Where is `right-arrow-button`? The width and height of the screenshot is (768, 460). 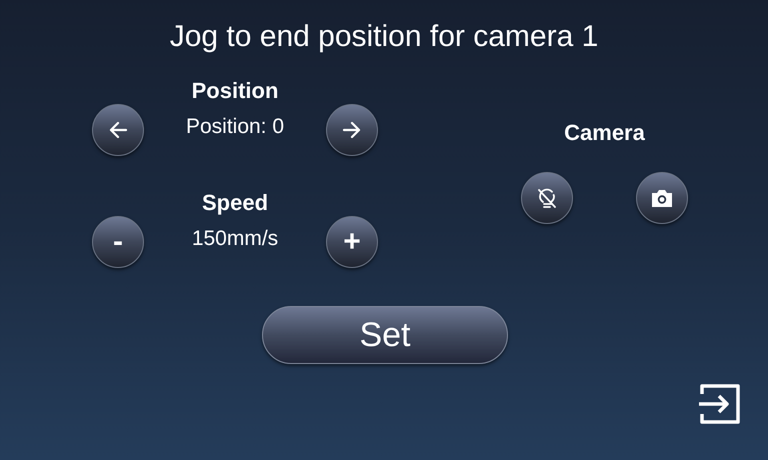 right-arrow-button is located at coordinates (352, 130).